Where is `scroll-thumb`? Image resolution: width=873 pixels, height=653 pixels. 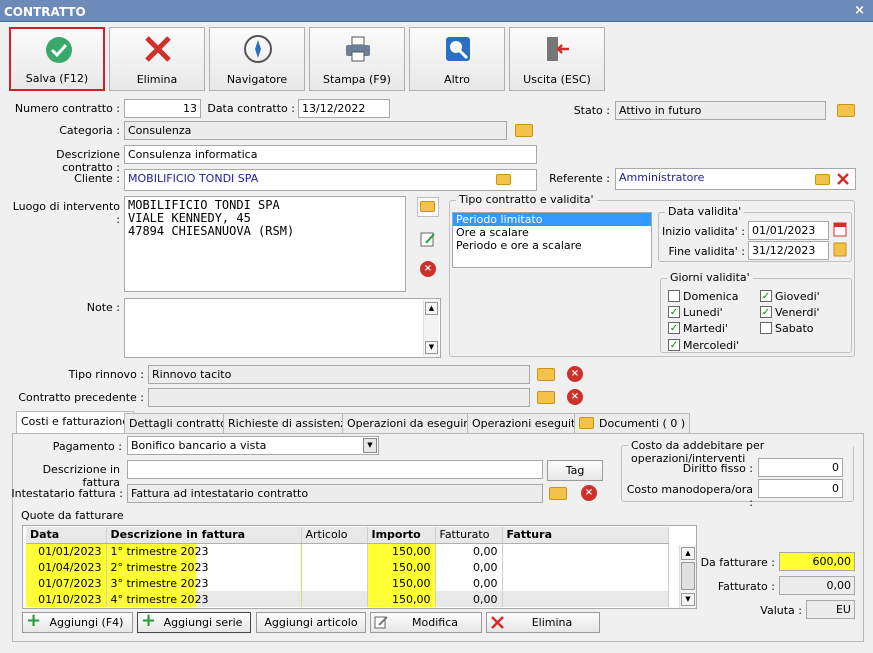 scroll-thumb is located at coordinates (688, 576).